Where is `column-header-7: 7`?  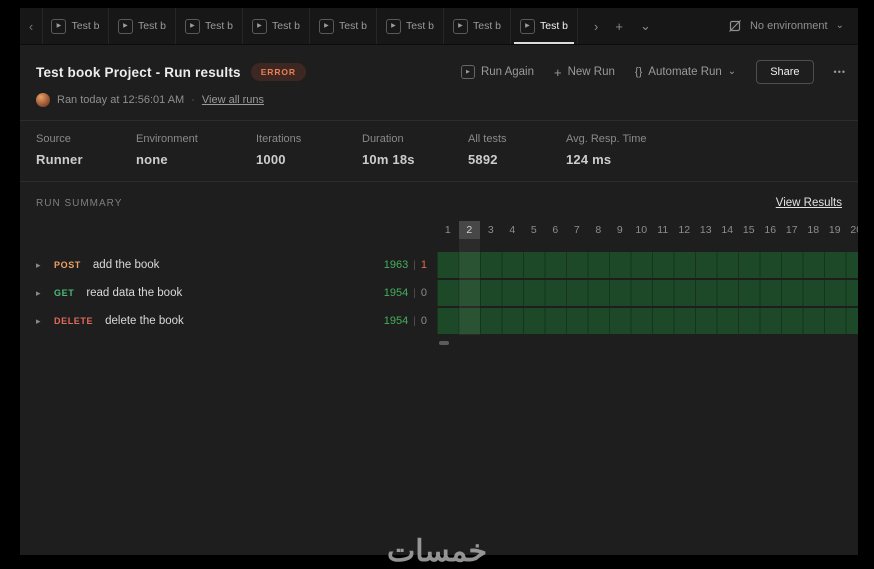 column-header-7: 7 is located at coordinates (577, 230).